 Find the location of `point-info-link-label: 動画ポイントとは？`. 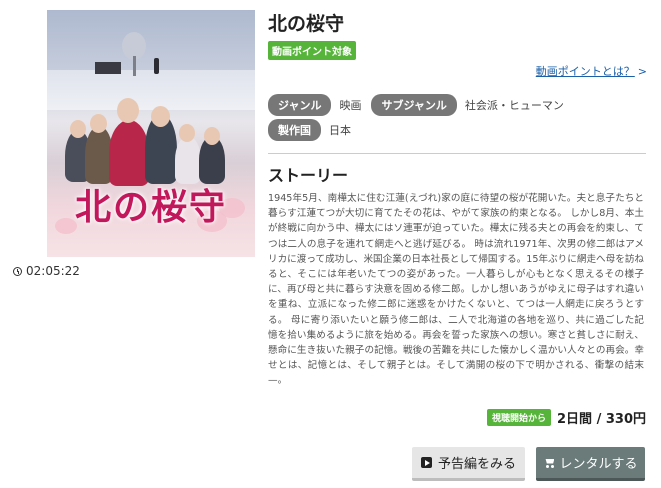

point-info-link-label: 動画ポイントとは？ is located at coordinates (585, 71).